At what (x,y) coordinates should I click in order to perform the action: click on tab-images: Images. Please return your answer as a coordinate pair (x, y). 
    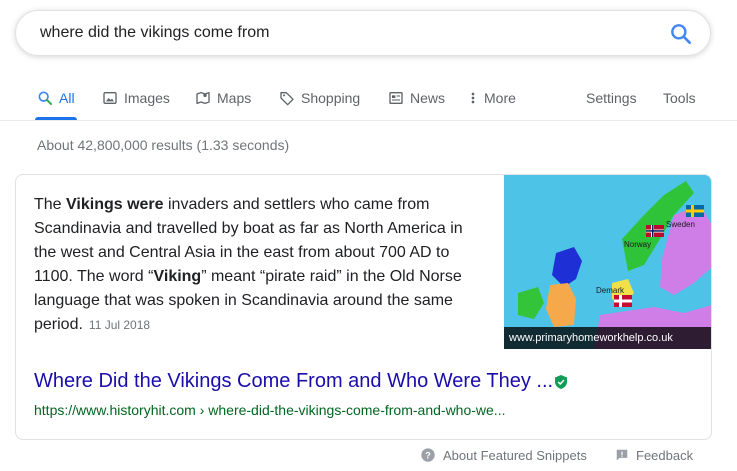
    Looking at the image, I should click on (136, 98).